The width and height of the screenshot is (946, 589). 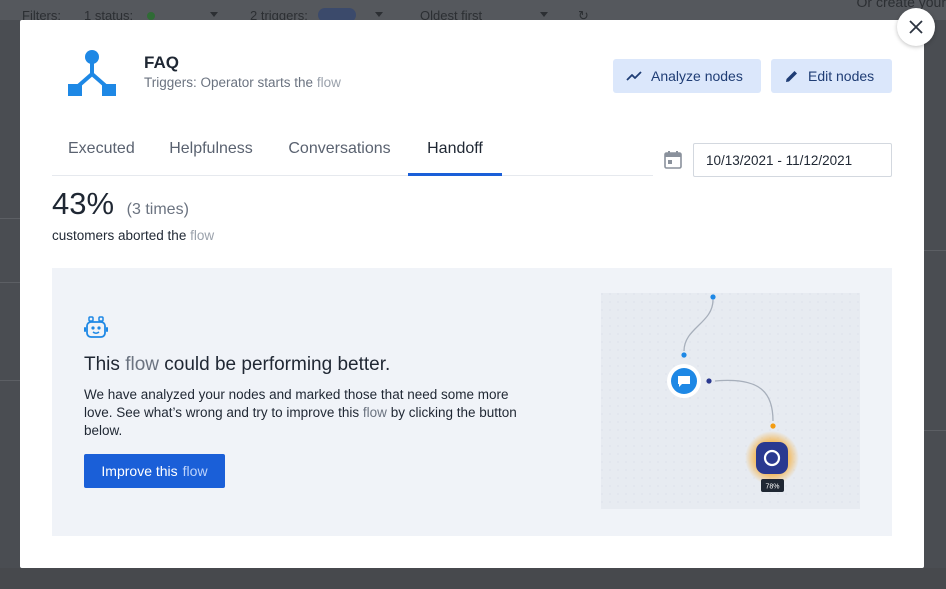 I want to click on triggers-text: Triggers: Operator starts the, so click(x=229, y=82).